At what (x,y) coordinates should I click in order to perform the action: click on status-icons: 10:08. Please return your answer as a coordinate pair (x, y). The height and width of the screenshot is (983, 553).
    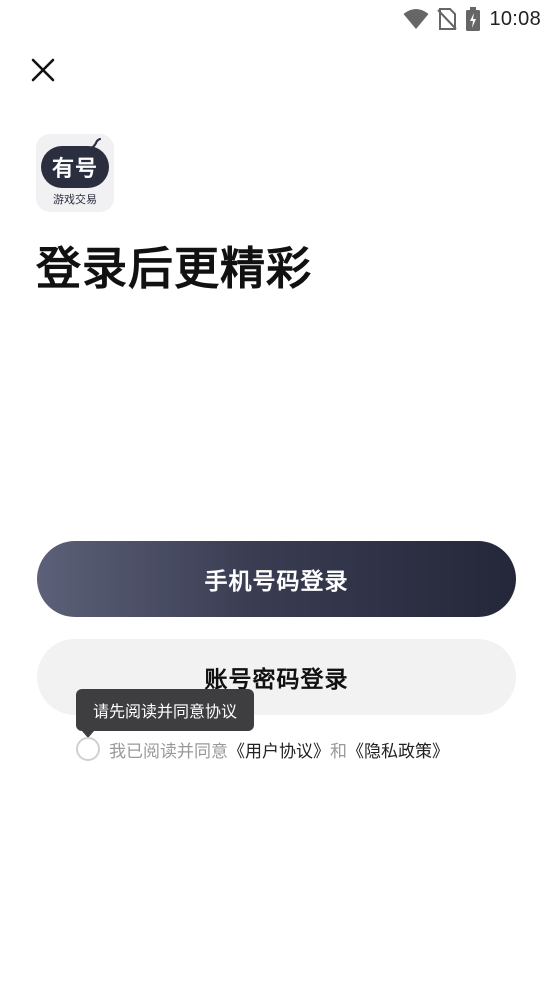
    Looking at the image, I should click on (472, 19).